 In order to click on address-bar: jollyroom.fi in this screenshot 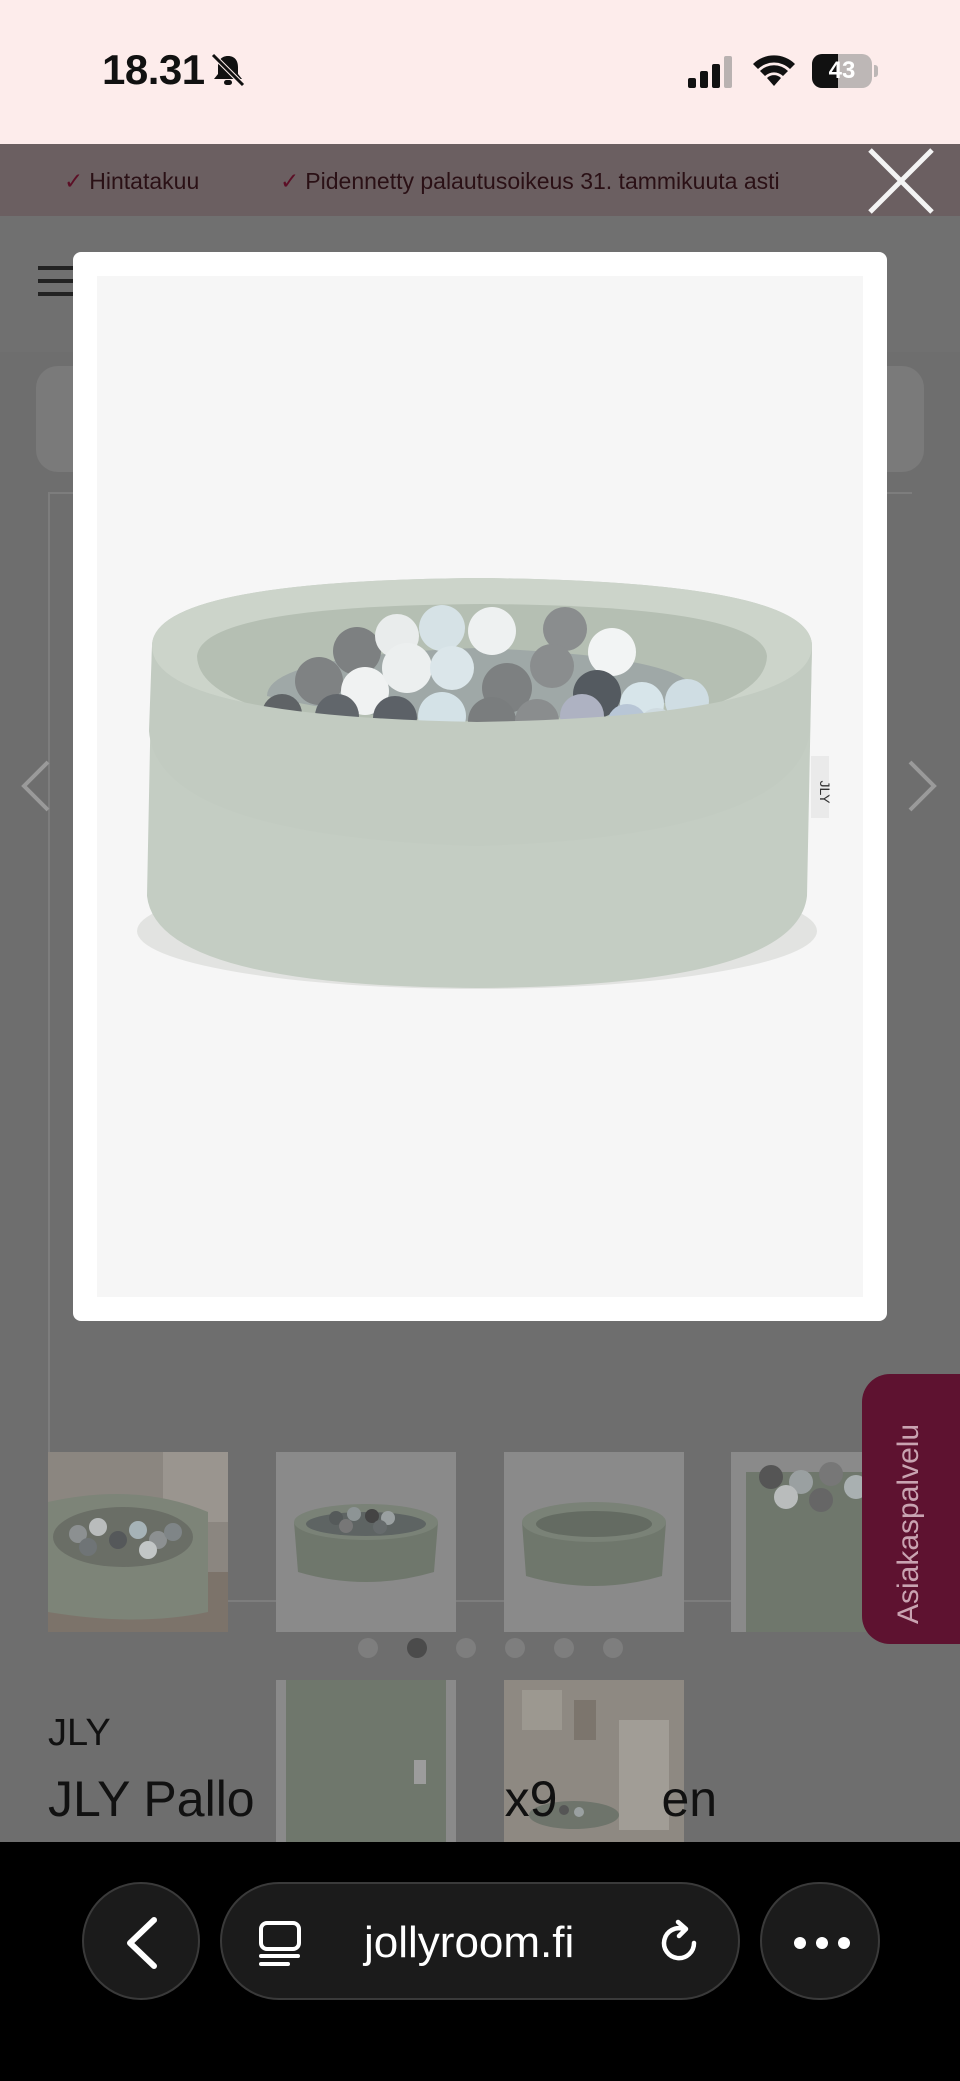, I will do `click(480, 1941)`.